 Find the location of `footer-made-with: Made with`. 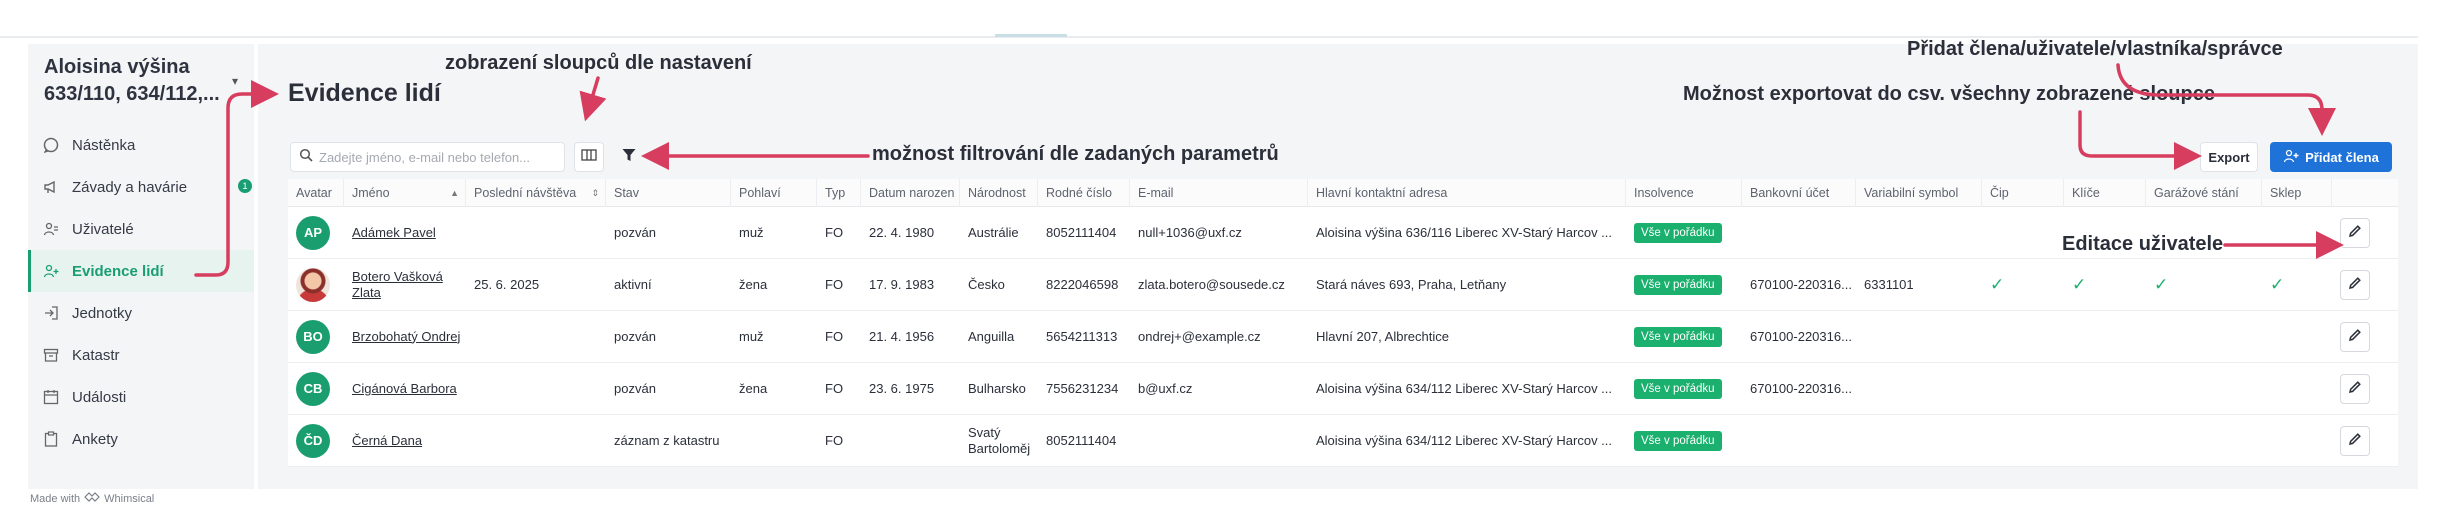

footer-made-with: Made with is located at coordinates (55, 498).